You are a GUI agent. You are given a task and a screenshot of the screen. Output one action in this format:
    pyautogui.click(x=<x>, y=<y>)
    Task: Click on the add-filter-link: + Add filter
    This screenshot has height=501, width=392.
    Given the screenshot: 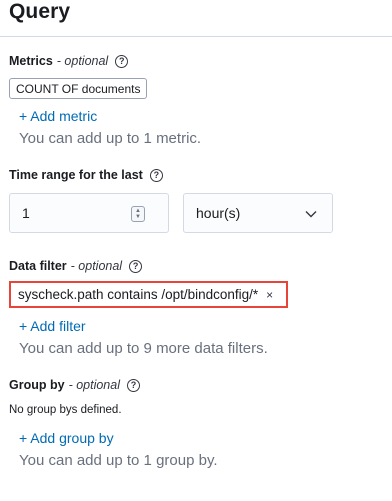 What is the action you would take?
    pyautogui.click(x=52, y=326)
    